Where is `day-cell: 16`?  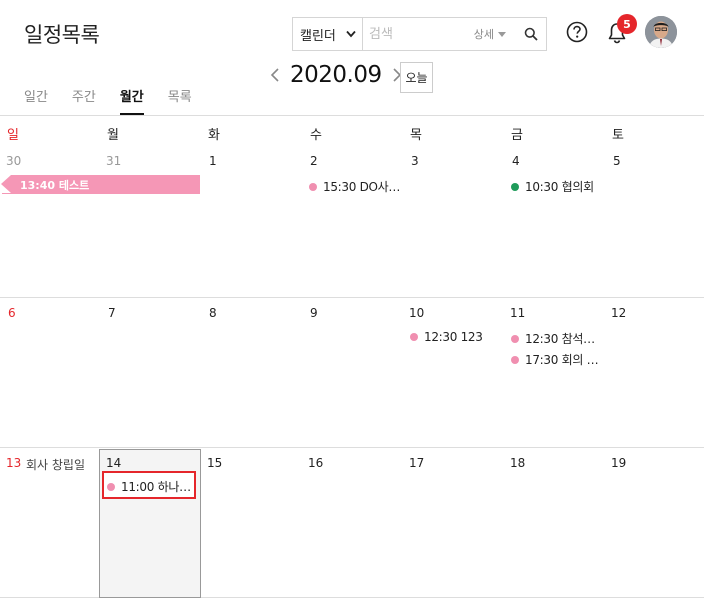
day-cell: 16 is located at coordinates (352, 522).